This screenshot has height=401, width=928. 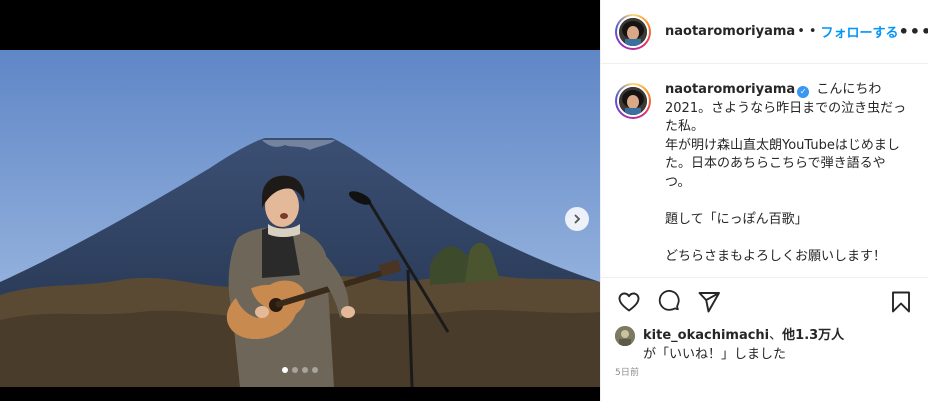 What do you see at coordinates (669, 302) in the screenshot?
I see `comment-icon` at bounding box center [669, 302].